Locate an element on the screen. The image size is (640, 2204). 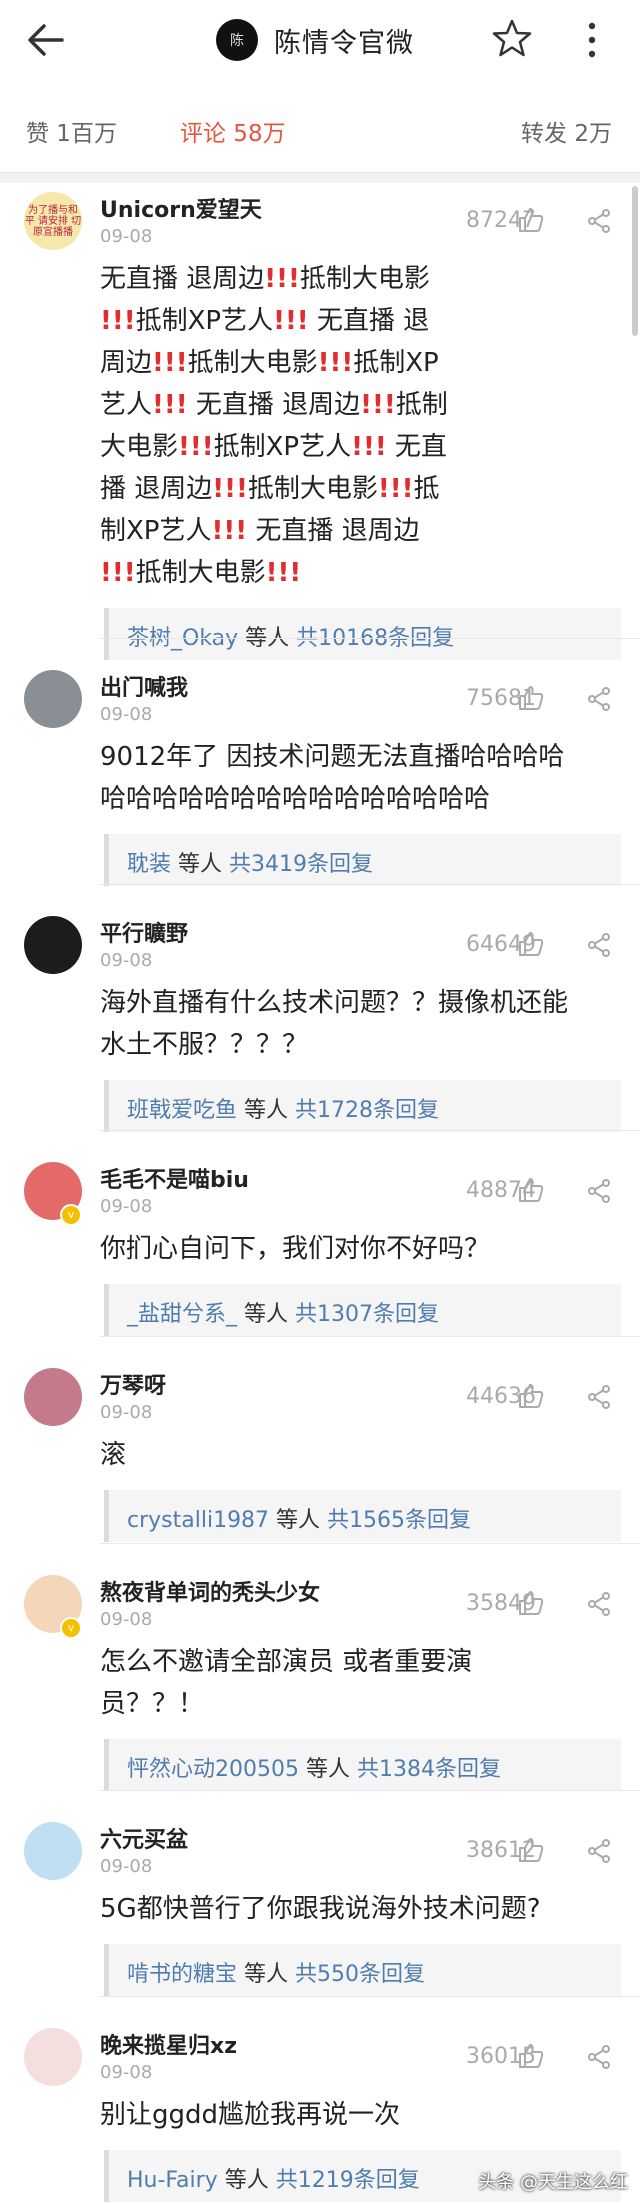
comment-text-line: 艺人!!! 无直播 退周边!!!抵制 is located at coordinates (274, 405).